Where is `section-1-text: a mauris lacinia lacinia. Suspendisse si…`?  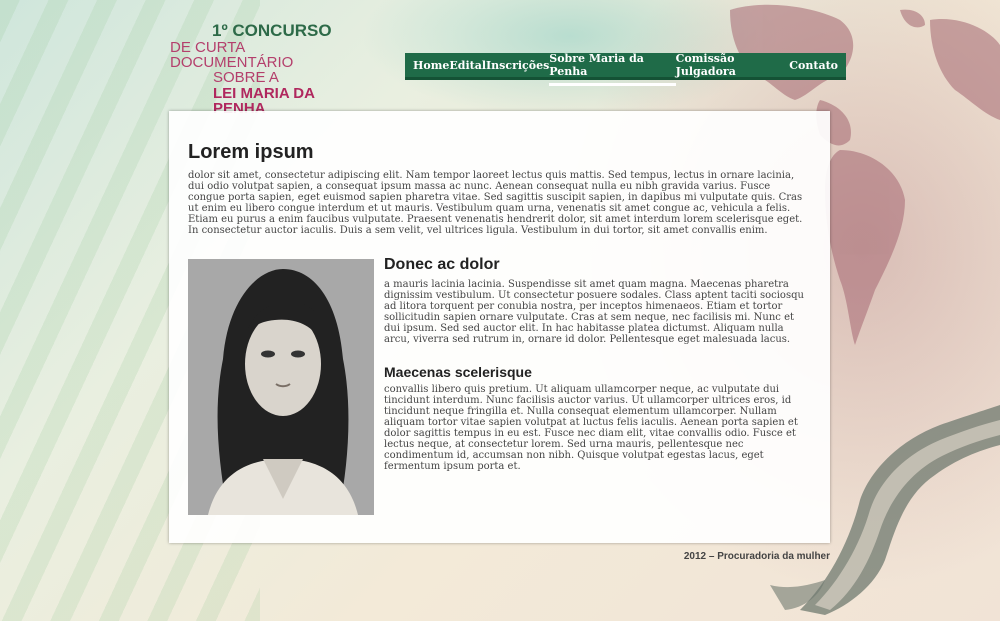 section-1-text: a mauris lacinia lacinia. Suspendisse si… is located at coordinates (594, 312).